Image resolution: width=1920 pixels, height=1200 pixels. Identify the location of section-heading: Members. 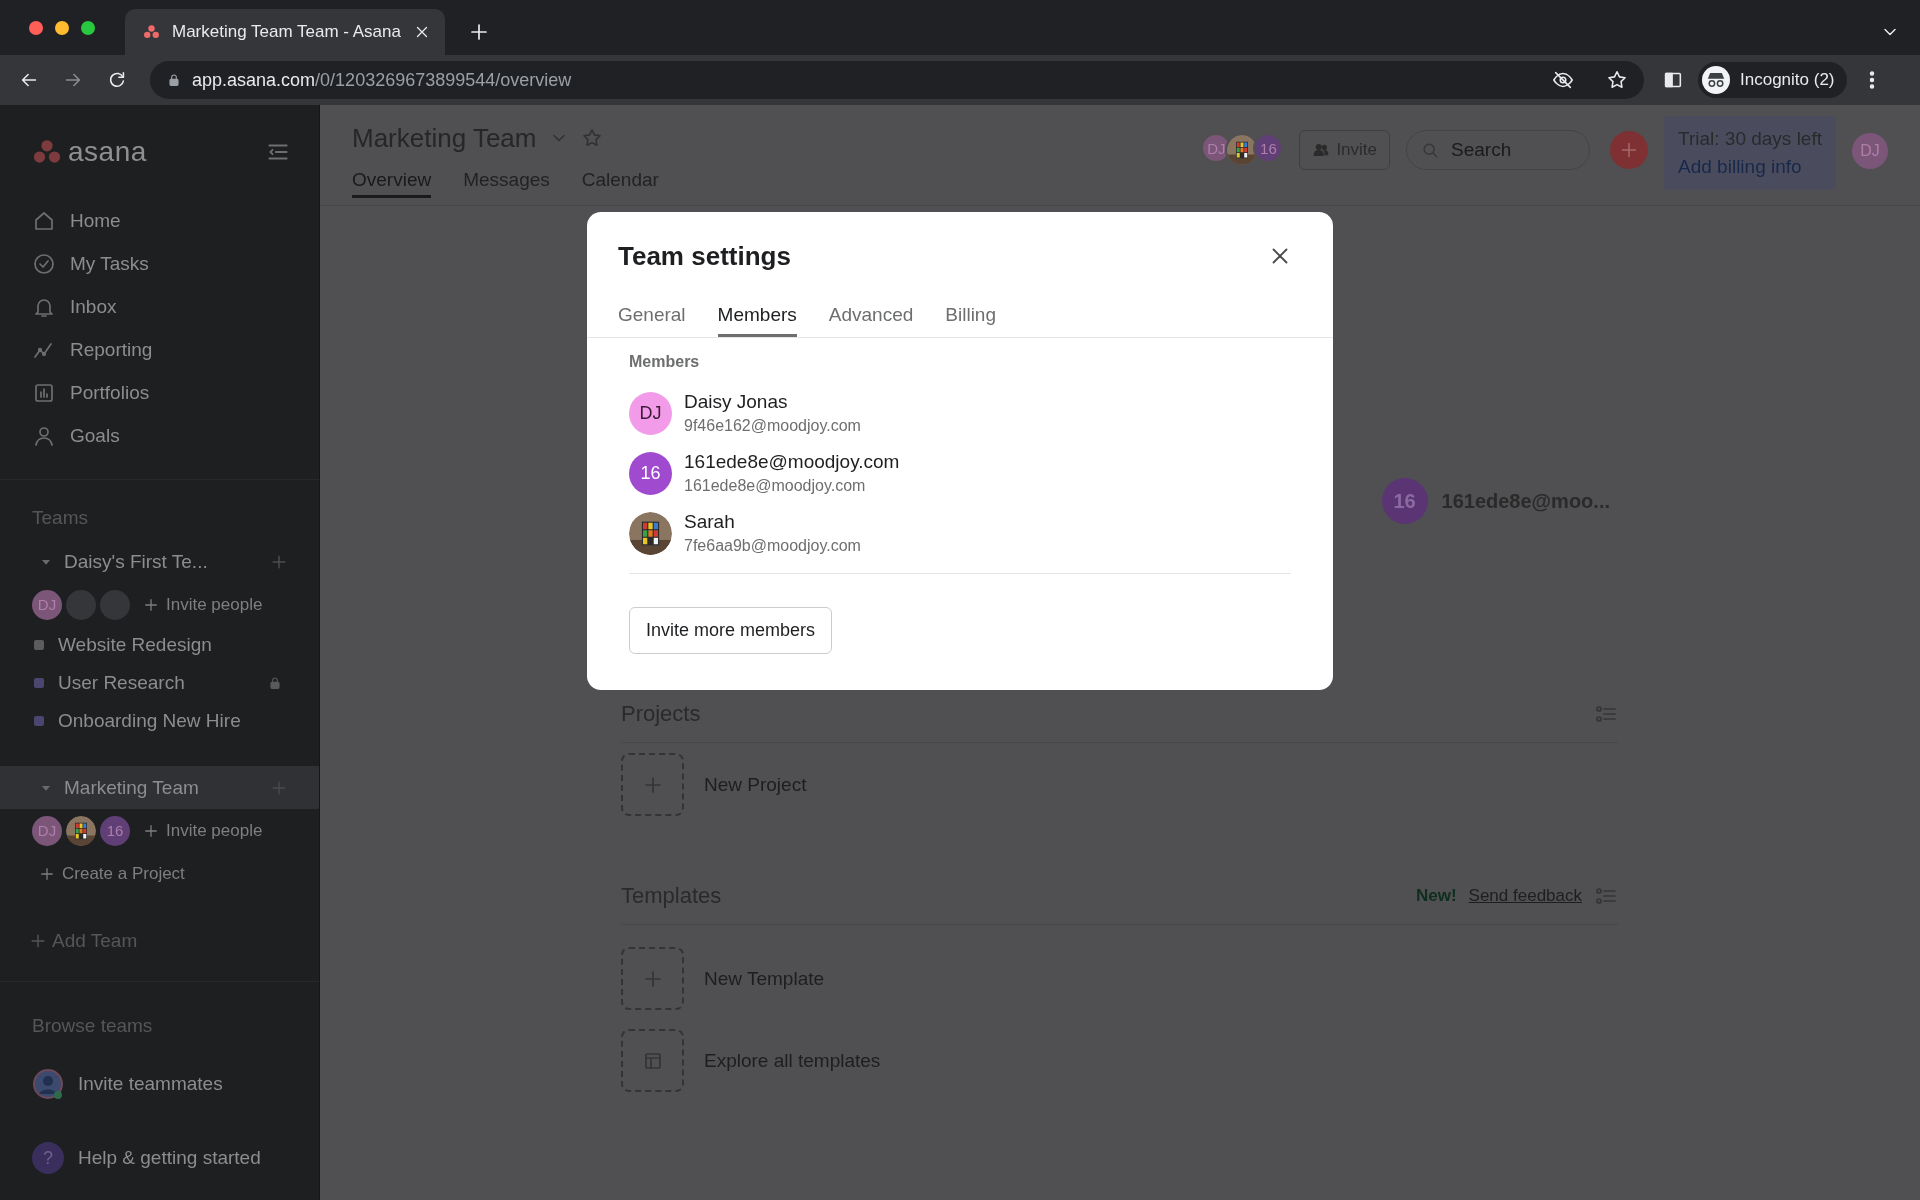
(665, 362).